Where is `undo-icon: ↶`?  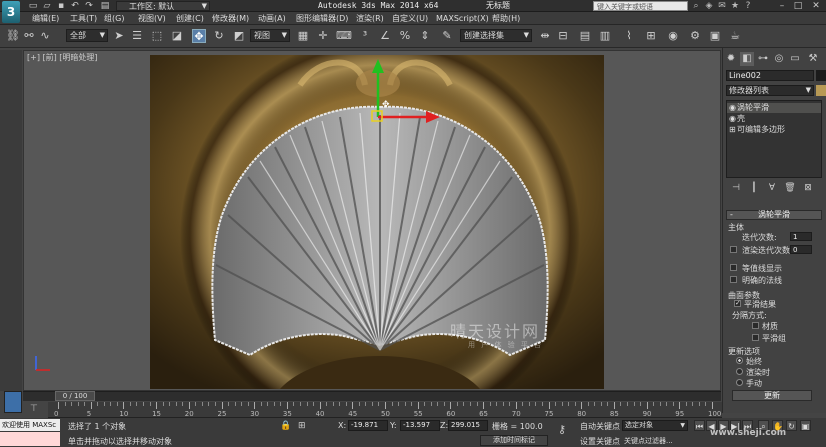 undo-icon: ↶ is located at coordinates (75, 6).